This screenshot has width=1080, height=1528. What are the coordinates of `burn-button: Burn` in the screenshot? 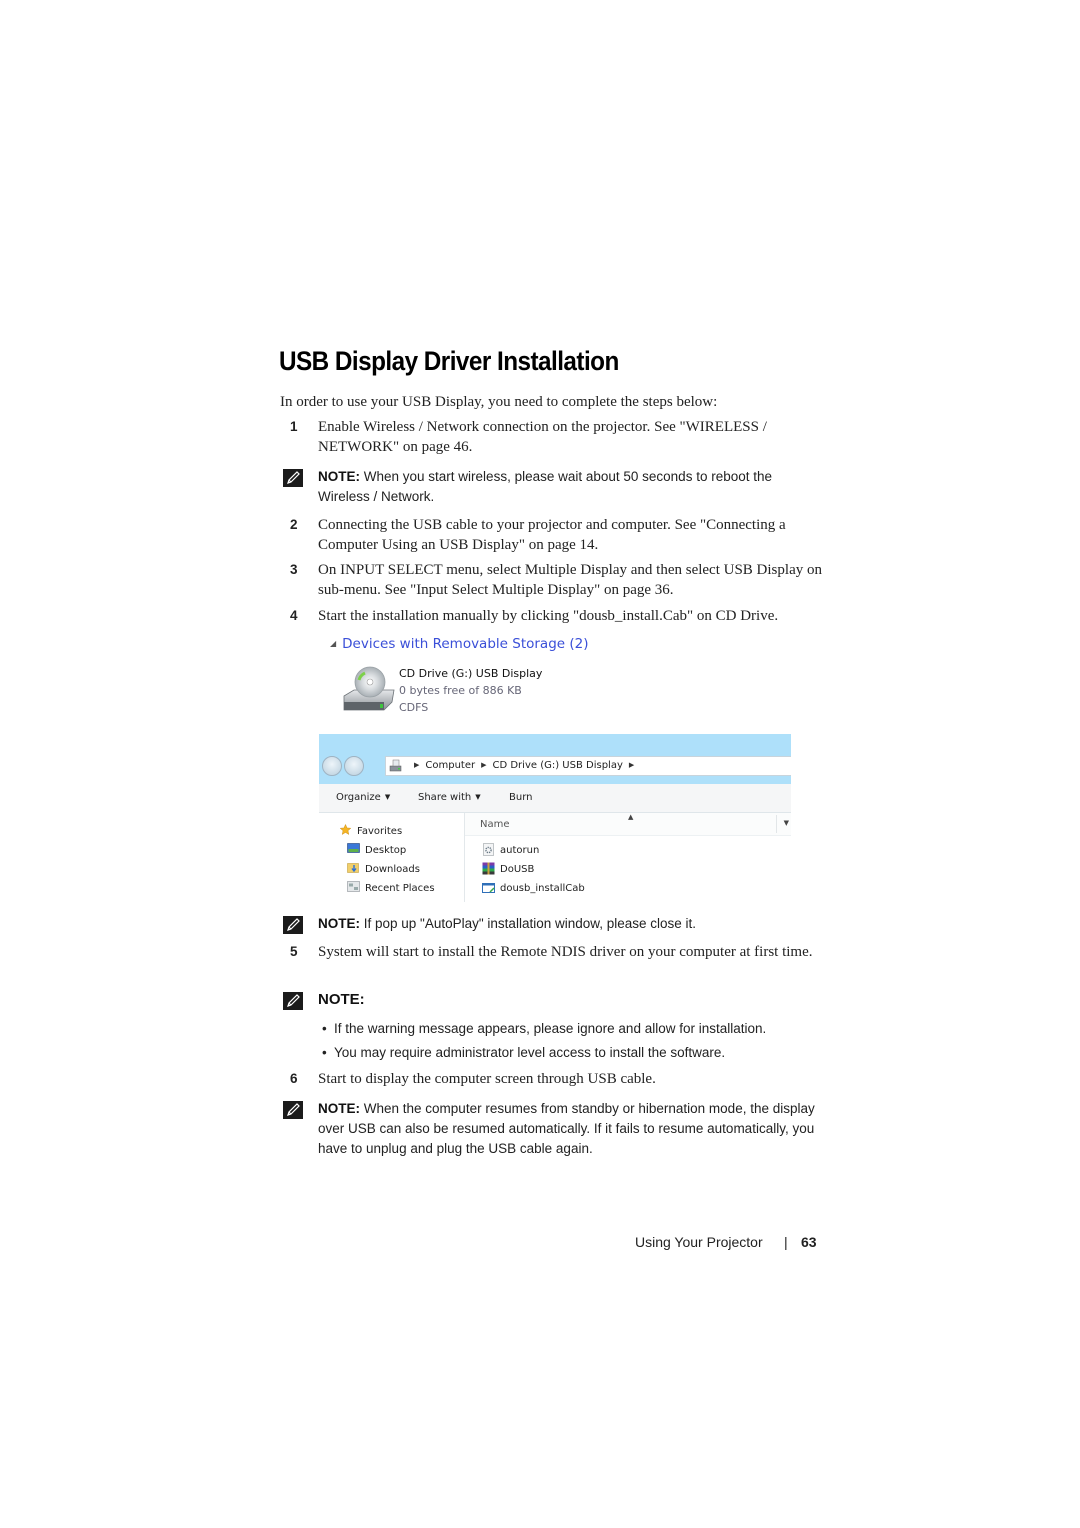 It's located at (520, 797).